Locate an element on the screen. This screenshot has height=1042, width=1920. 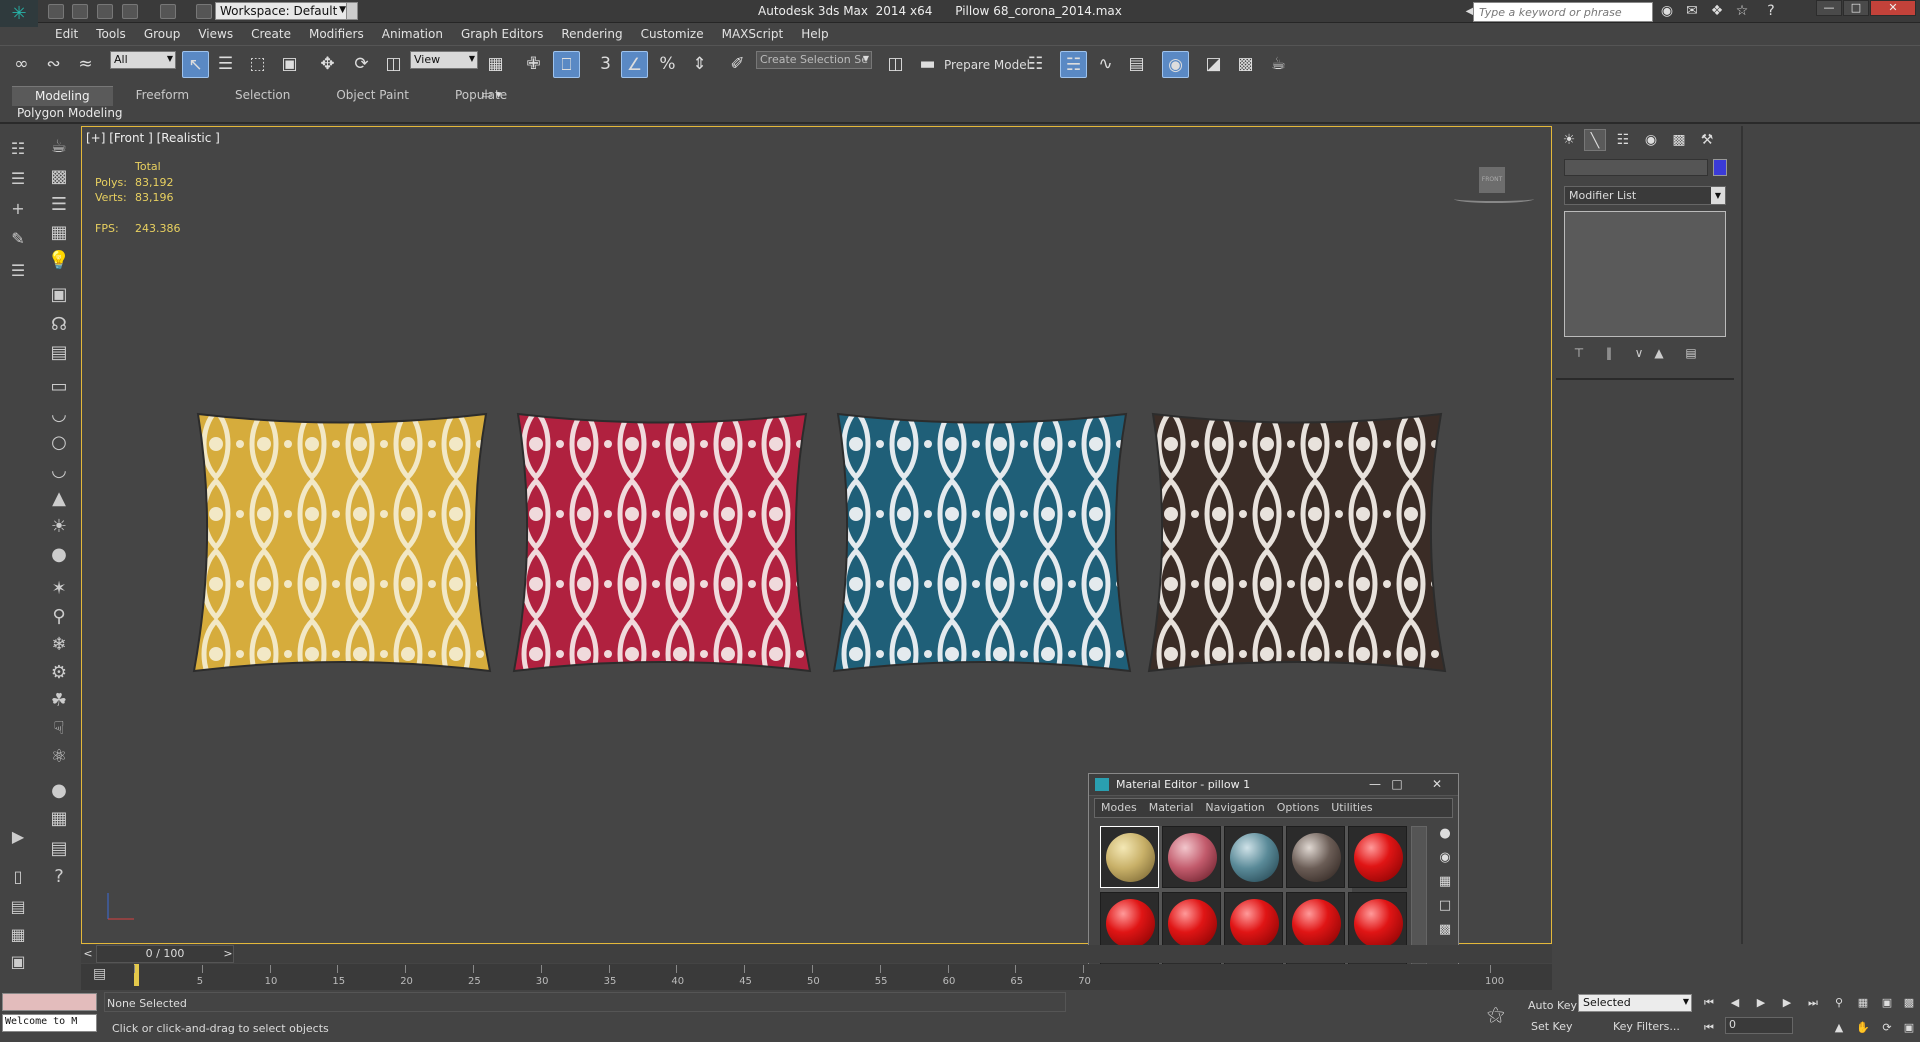
material-editor-icon: ◉ is located at coordinates (1175, 64).